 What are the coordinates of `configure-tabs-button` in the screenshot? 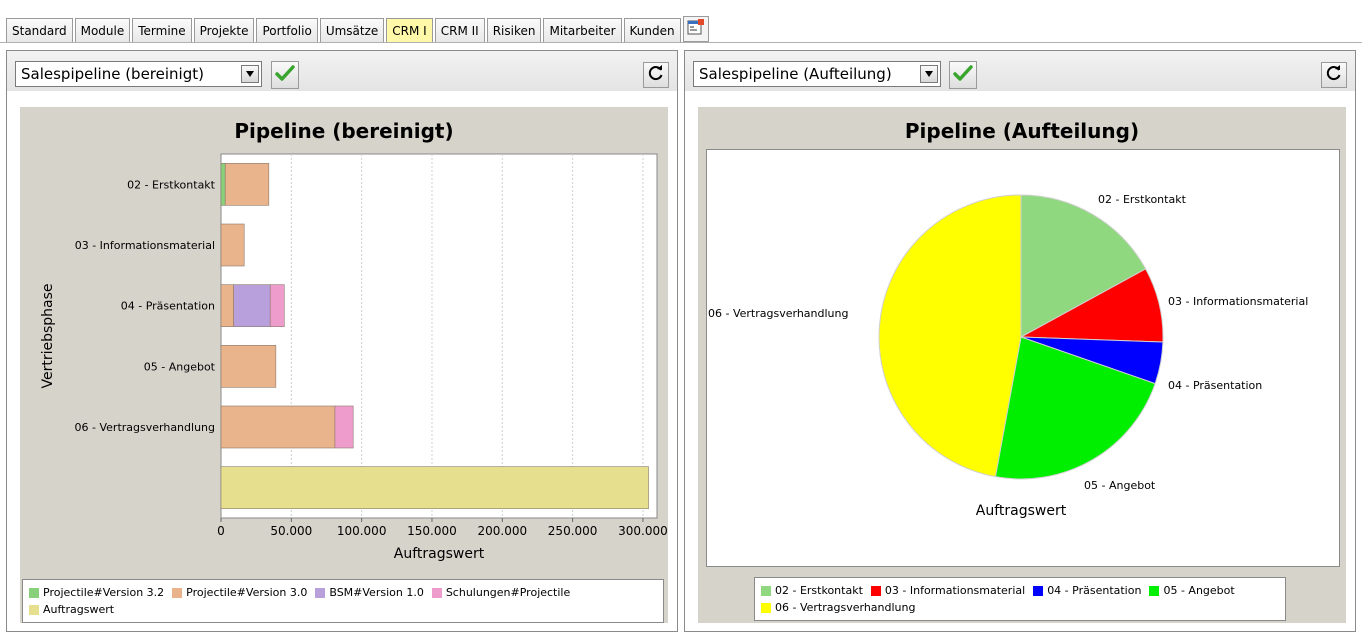 It's located at (695, 29).